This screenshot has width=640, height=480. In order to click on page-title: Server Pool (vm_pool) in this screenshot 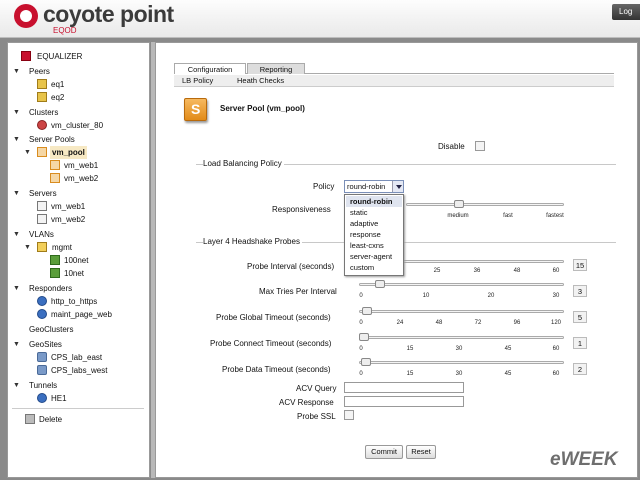, I will do `click(262, 108)`.